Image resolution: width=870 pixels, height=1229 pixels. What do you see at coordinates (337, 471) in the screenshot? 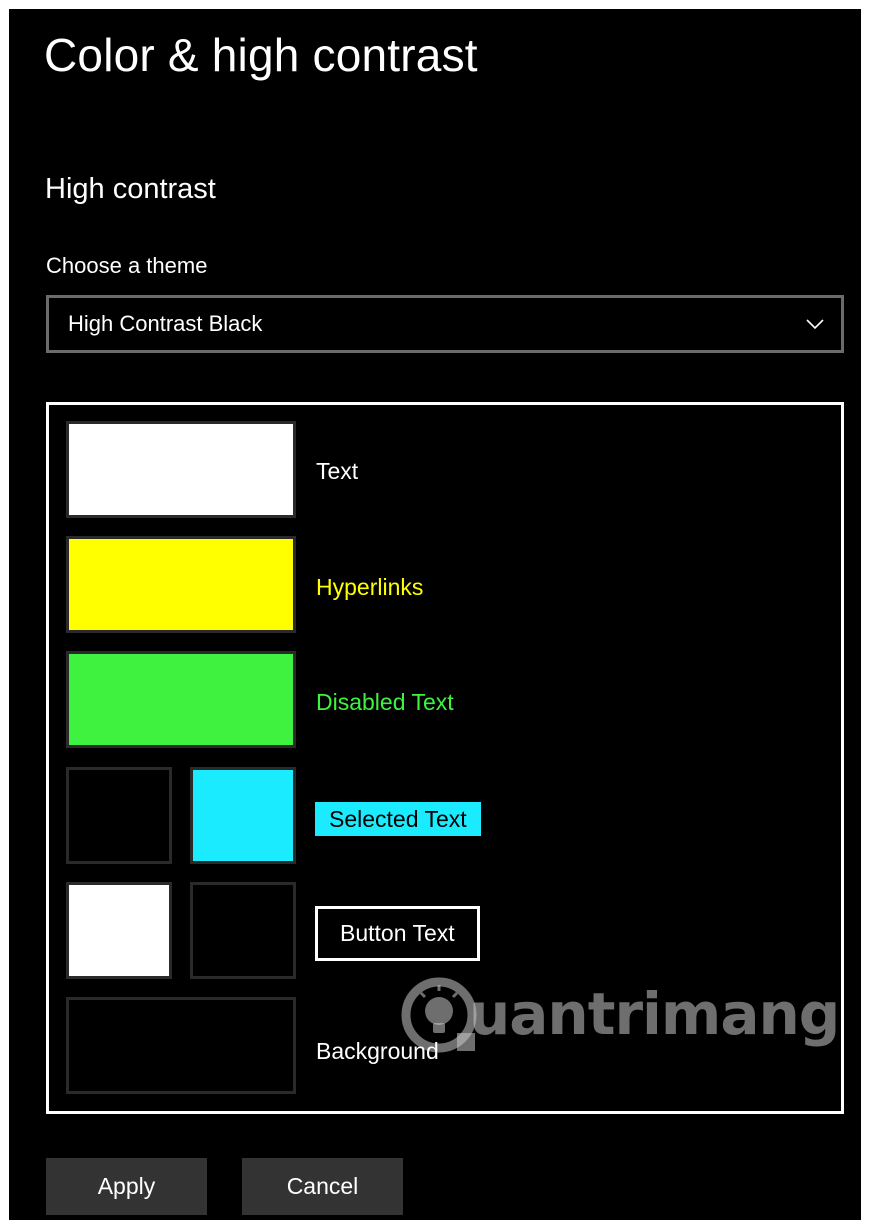
I see `label-text: Text` at bounding box center [337, 471].